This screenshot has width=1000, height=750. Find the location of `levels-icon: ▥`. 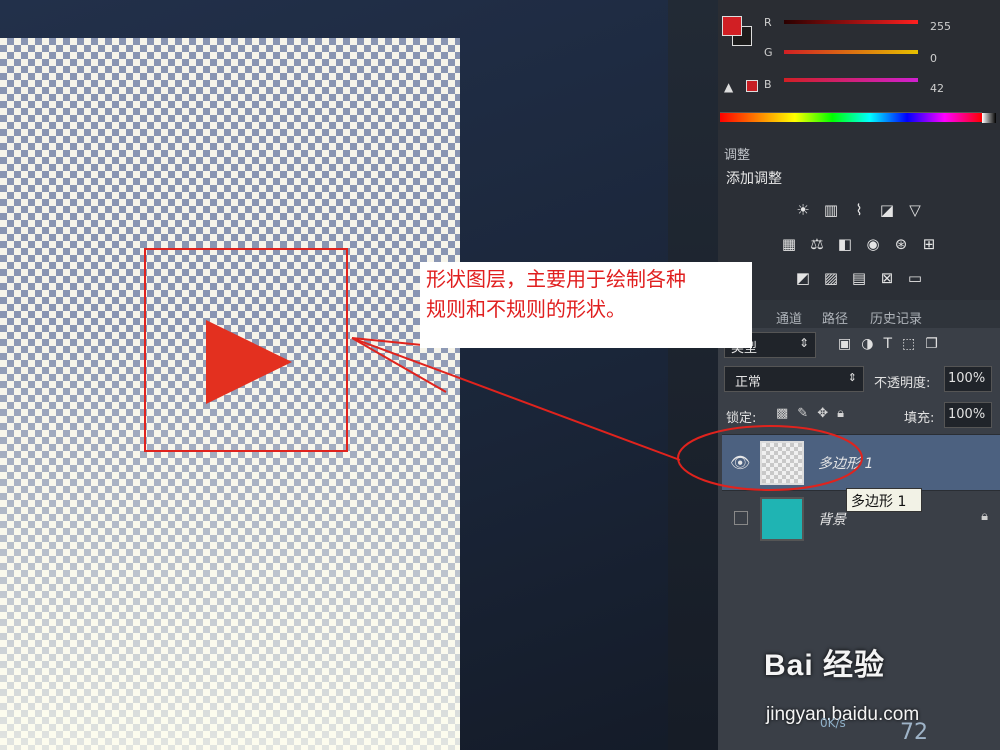

levels-icon: ▥ is located at coordinates (831, 210).